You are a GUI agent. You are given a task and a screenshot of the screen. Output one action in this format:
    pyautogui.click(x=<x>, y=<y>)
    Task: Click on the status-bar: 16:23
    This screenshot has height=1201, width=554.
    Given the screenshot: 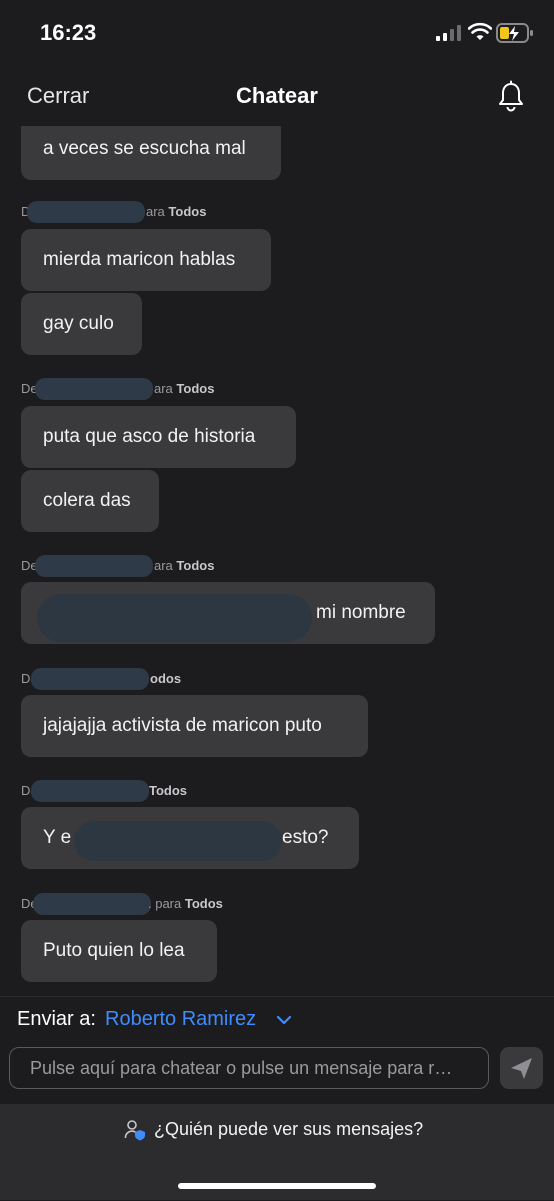 What is the action you would take?
    pyautogui.click(x=277, y=33)
    